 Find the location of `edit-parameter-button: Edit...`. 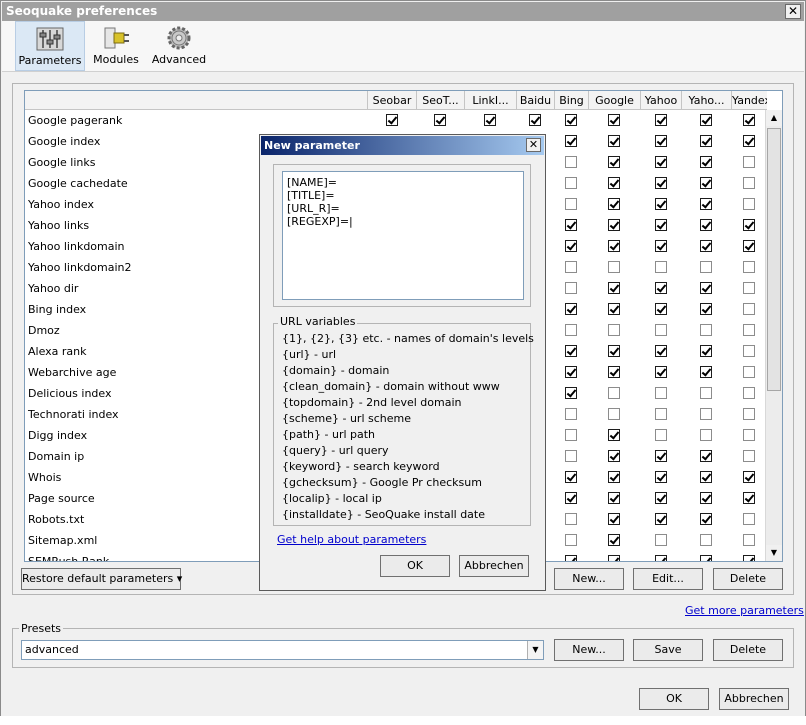

edit-parameter-button: Edit... is located at coordinates (668, 579).